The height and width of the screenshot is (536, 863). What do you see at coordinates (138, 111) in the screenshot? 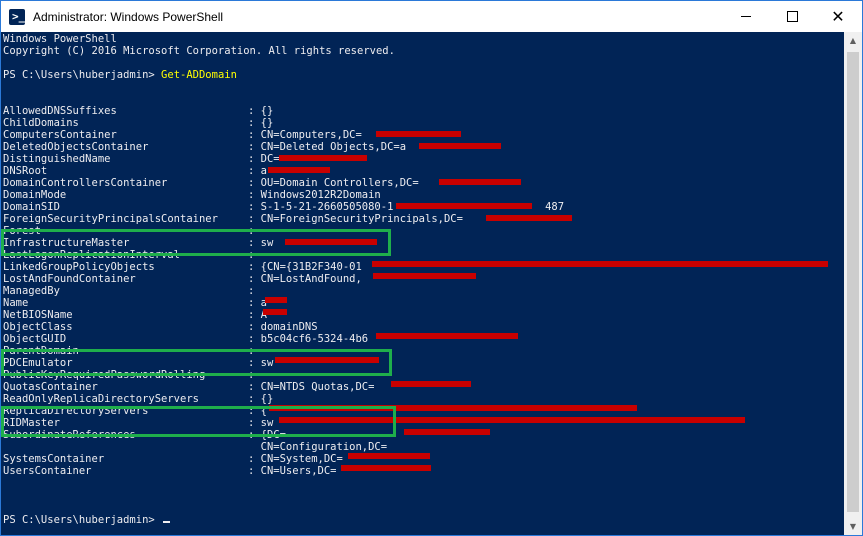
I see `property-row: AllowedDNSSuffixes : {}` at bounding box center [138, 111].